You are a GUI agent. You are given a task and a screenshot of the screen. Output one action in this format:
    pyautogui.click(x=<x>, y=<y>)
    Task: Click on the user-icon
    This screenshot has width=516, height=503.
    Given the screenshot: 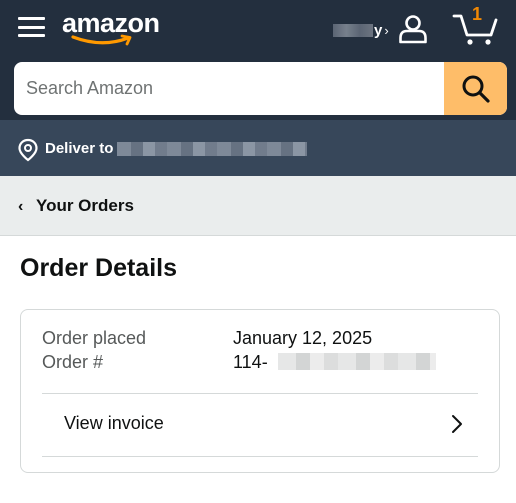 What is the action you would take?
    pyautogui.click(x=413, y=28)
    